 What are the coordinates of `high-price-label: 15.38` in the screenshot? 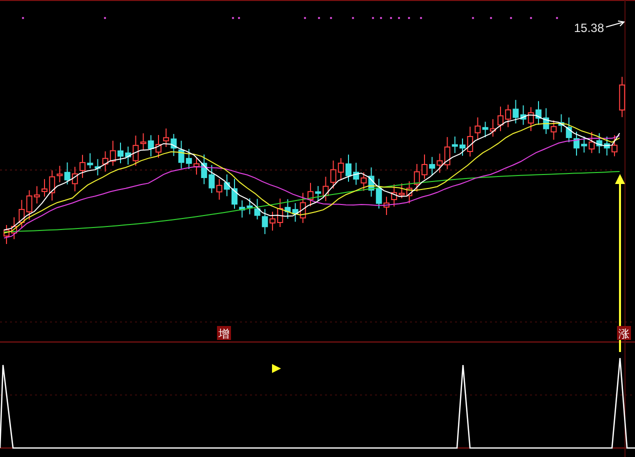 It's located at (589, 28).